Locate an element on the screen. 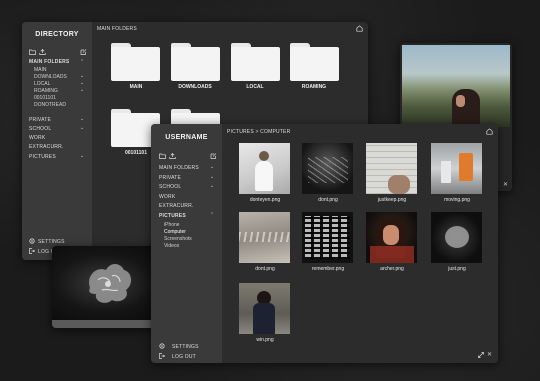  file-label: donteyen.png is located at coordinates (265, 200).